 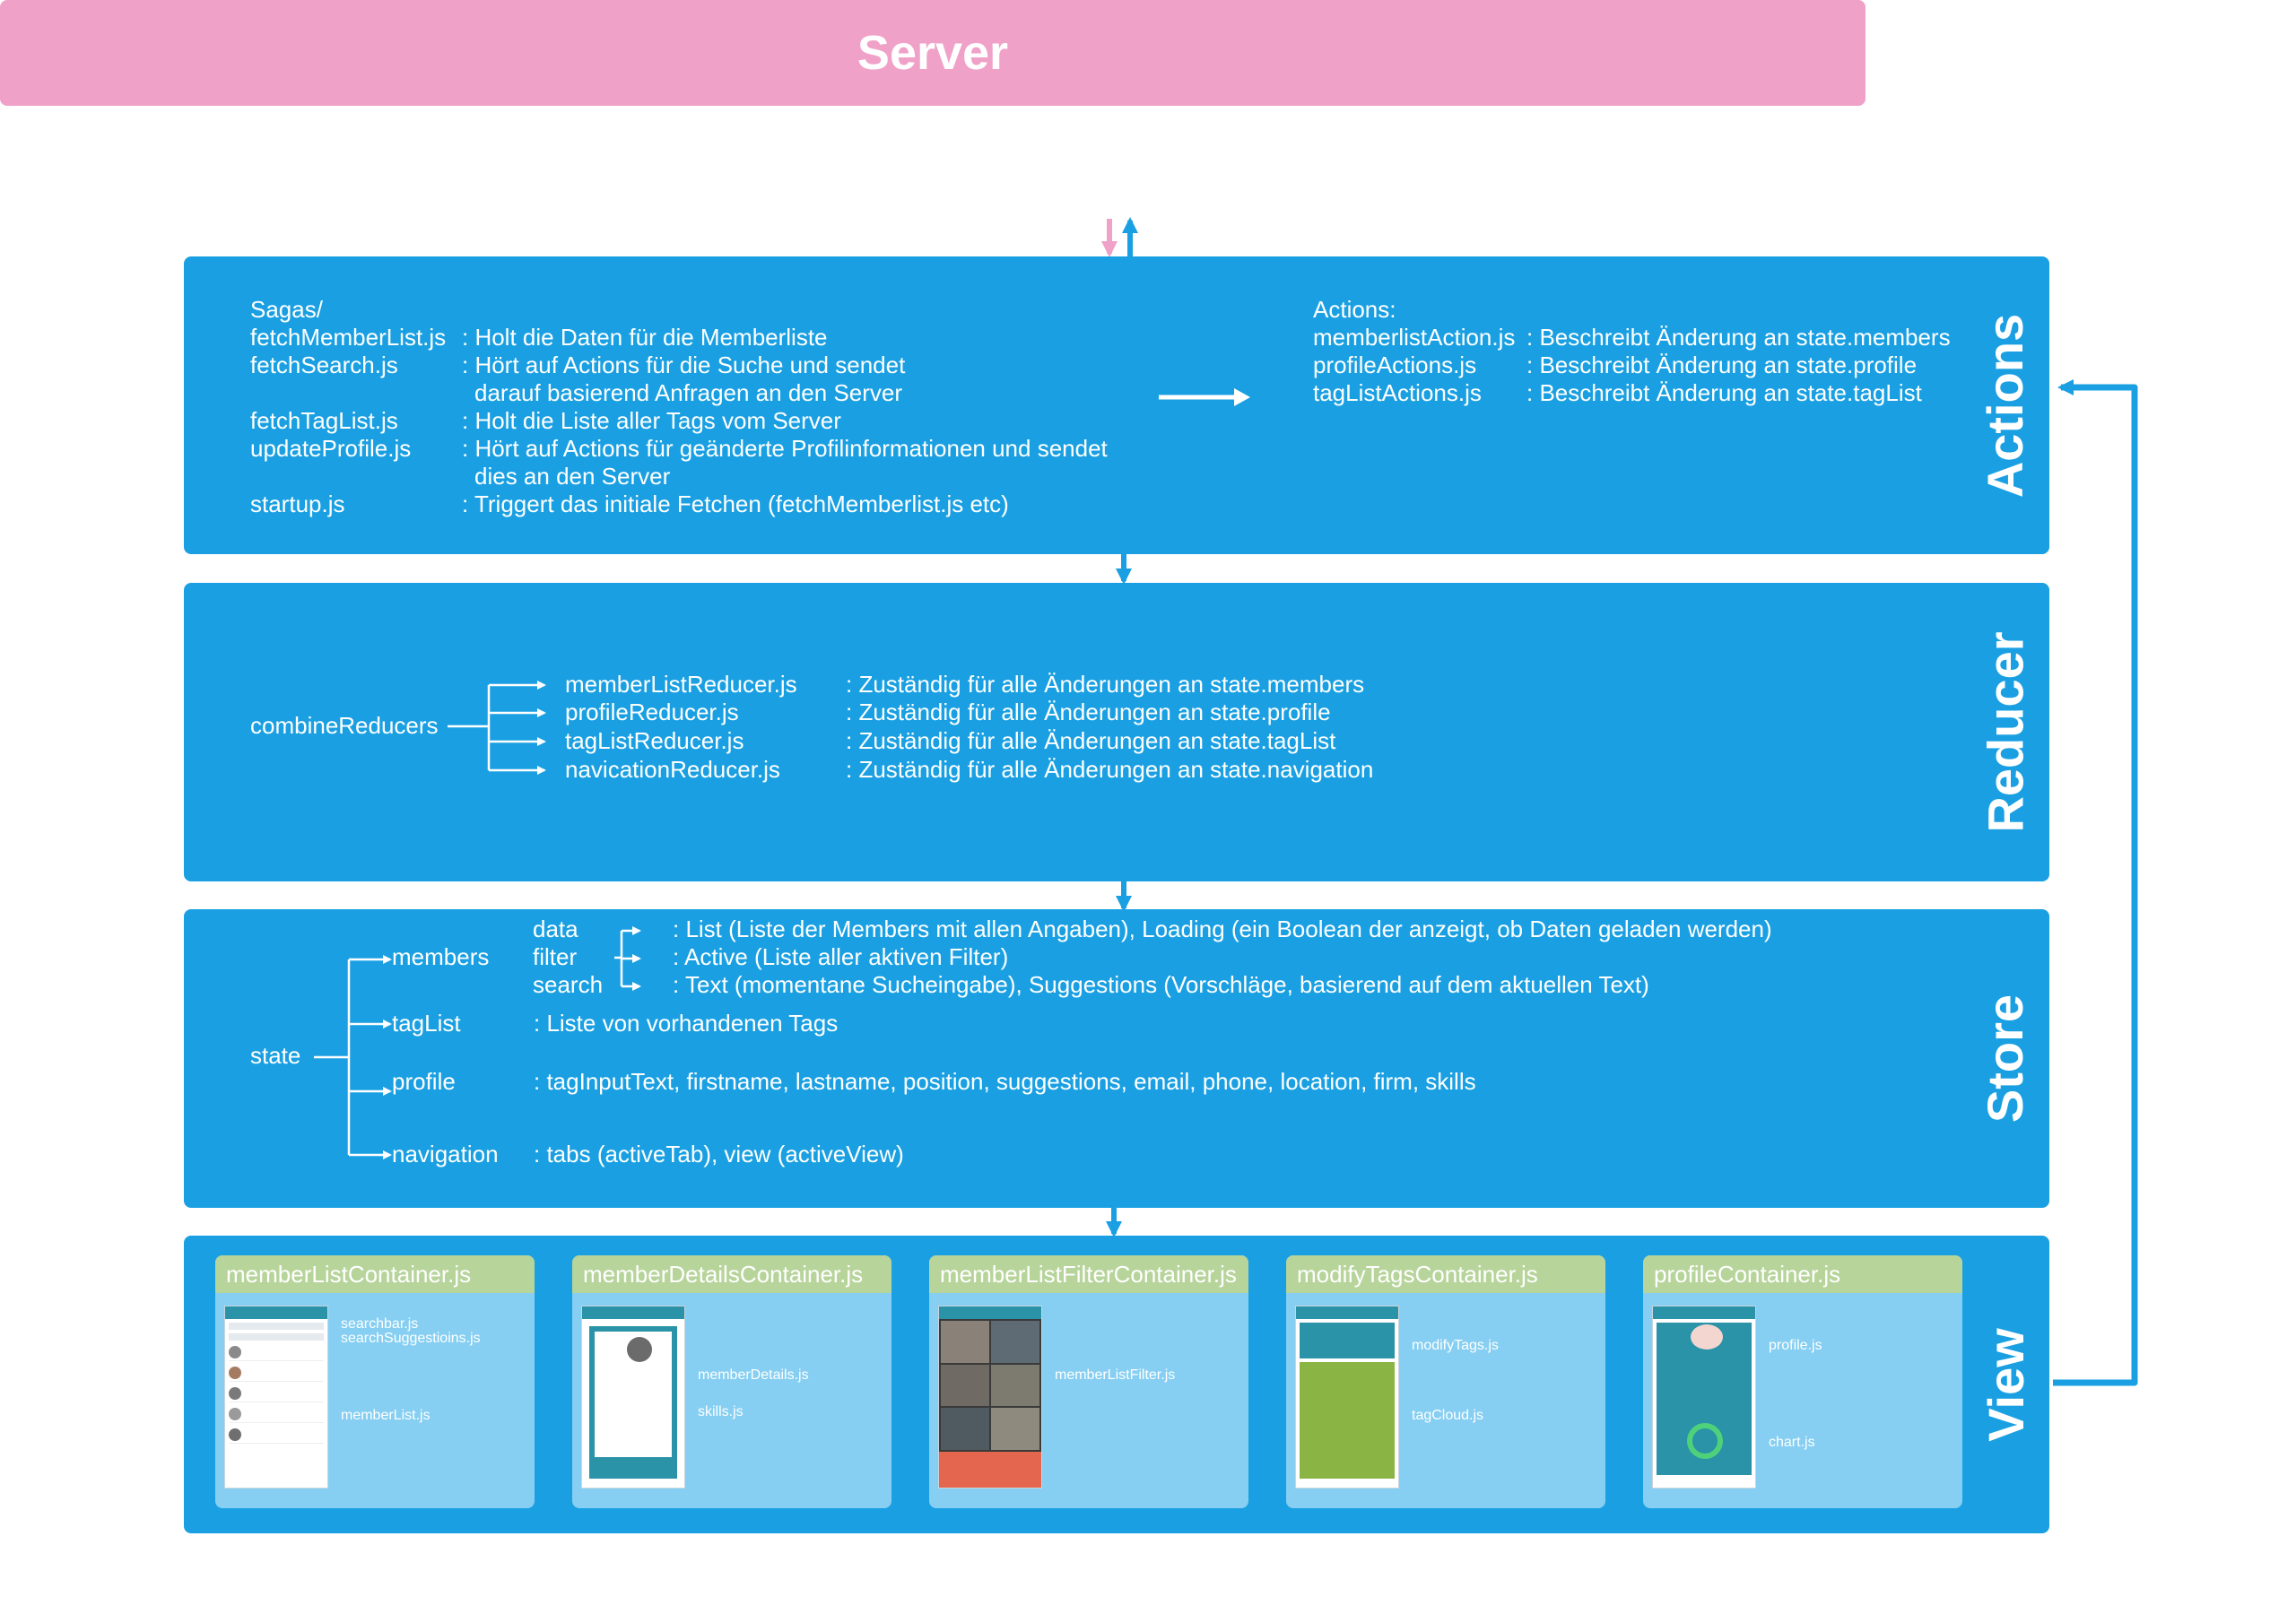 What do you see at coordinates (297, 503) in the screenshot?
I see `saga-file: startup.js` at bounding box center [297, 503].